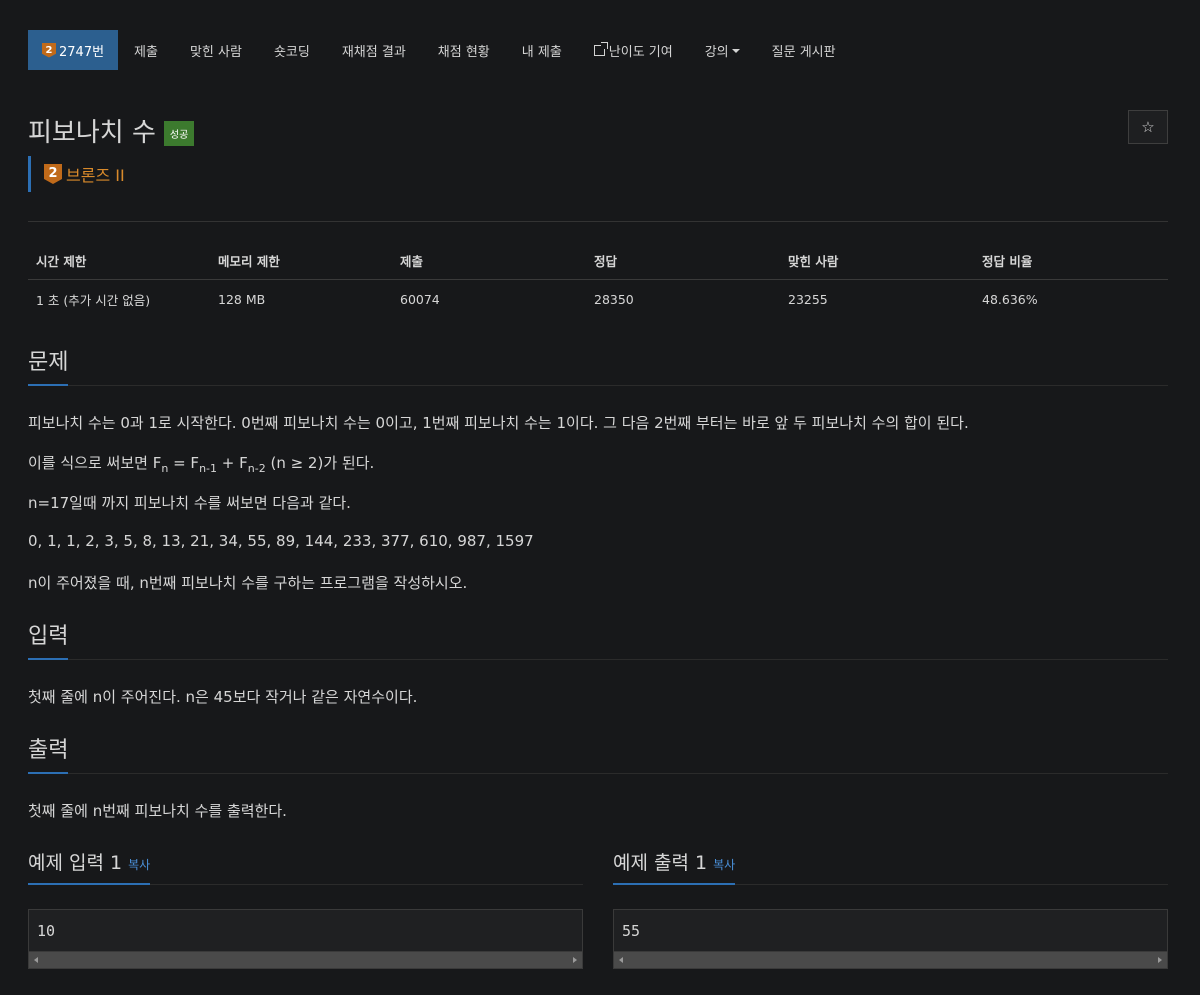 Image resolution: width=1200 pixels, height=995 pixels. I want to click on nav-short-coding: 숏코딩, so click(292, 50).